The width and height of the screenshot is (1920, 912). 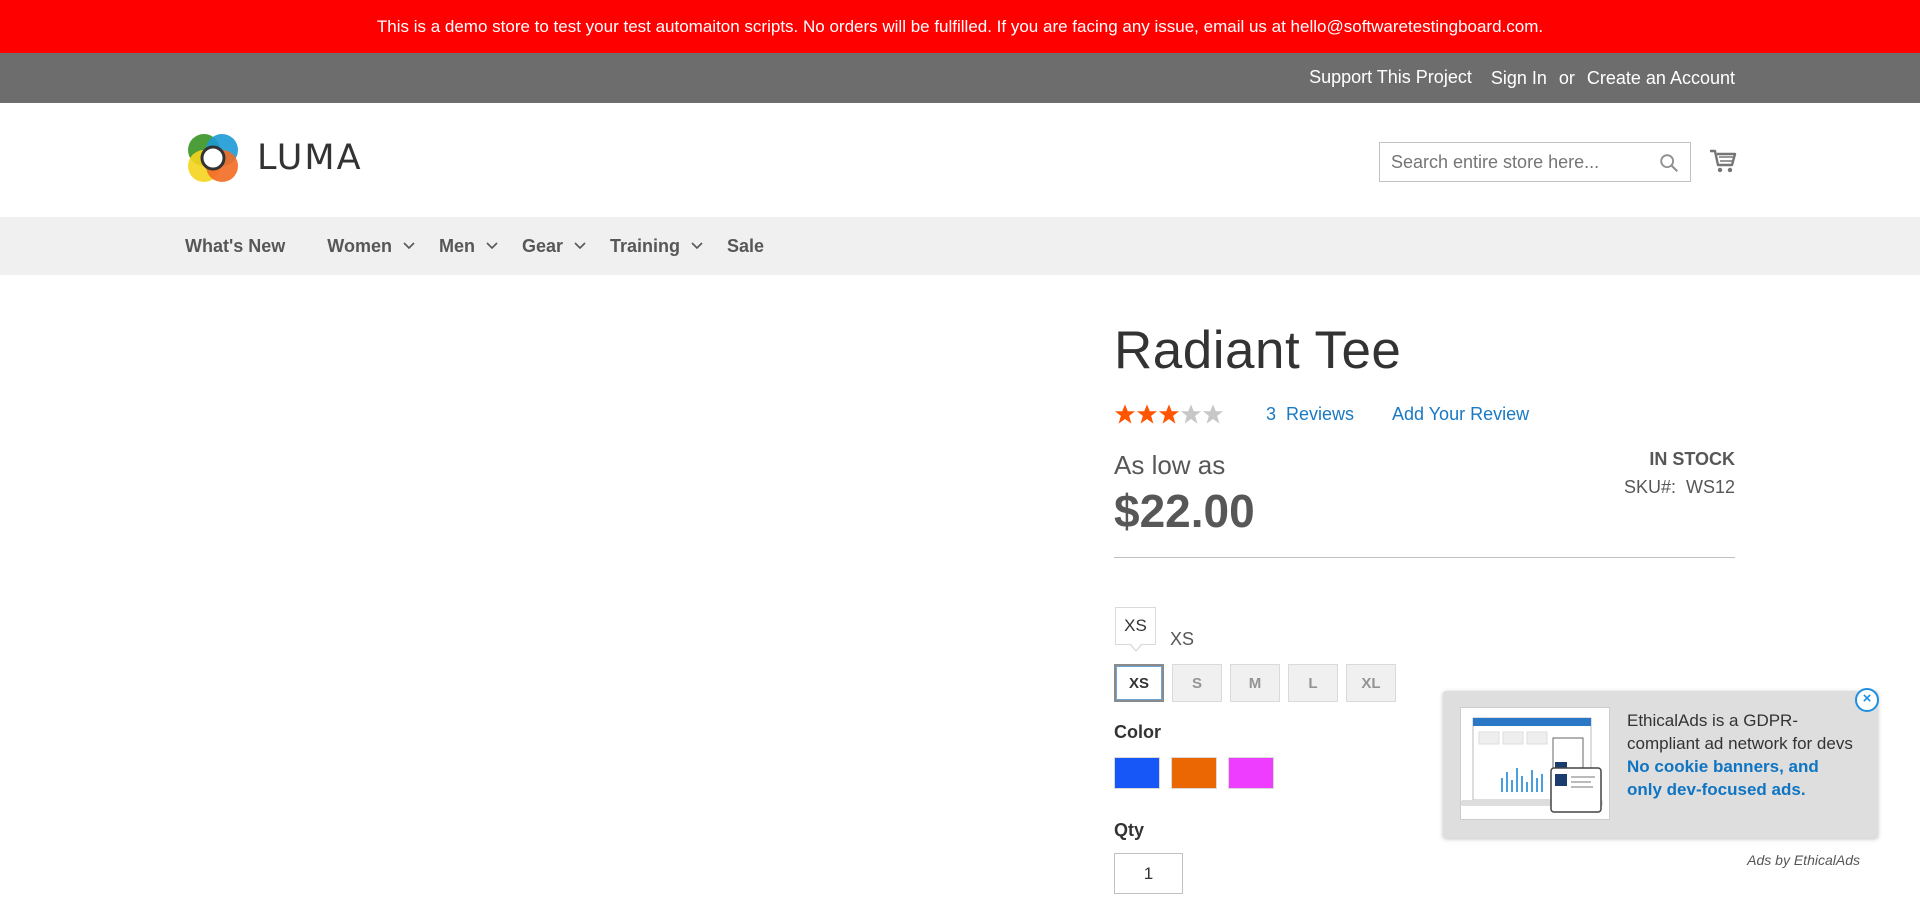 I want to click on size-option-s: S, so click(x=1197, y=683).